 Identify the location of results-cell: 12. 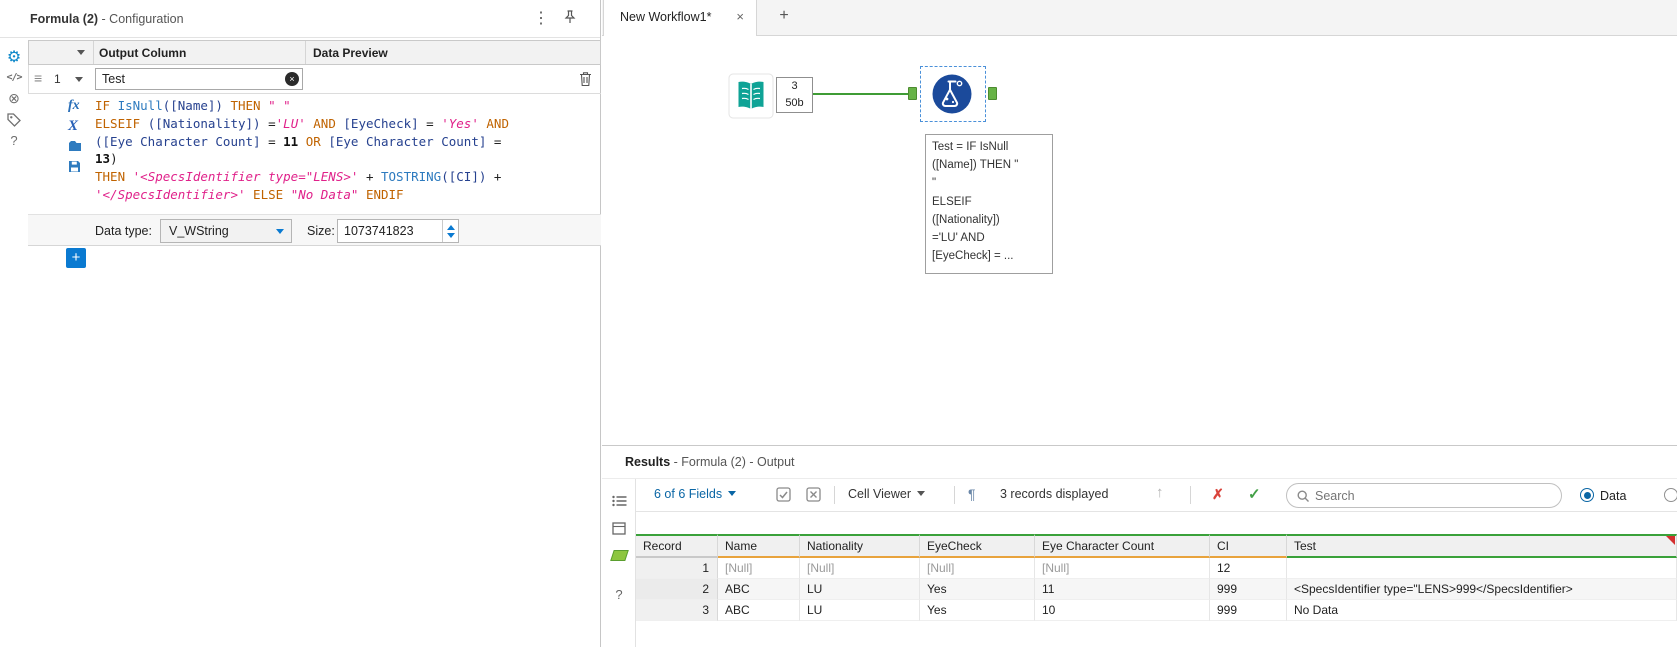
(1248, 568).